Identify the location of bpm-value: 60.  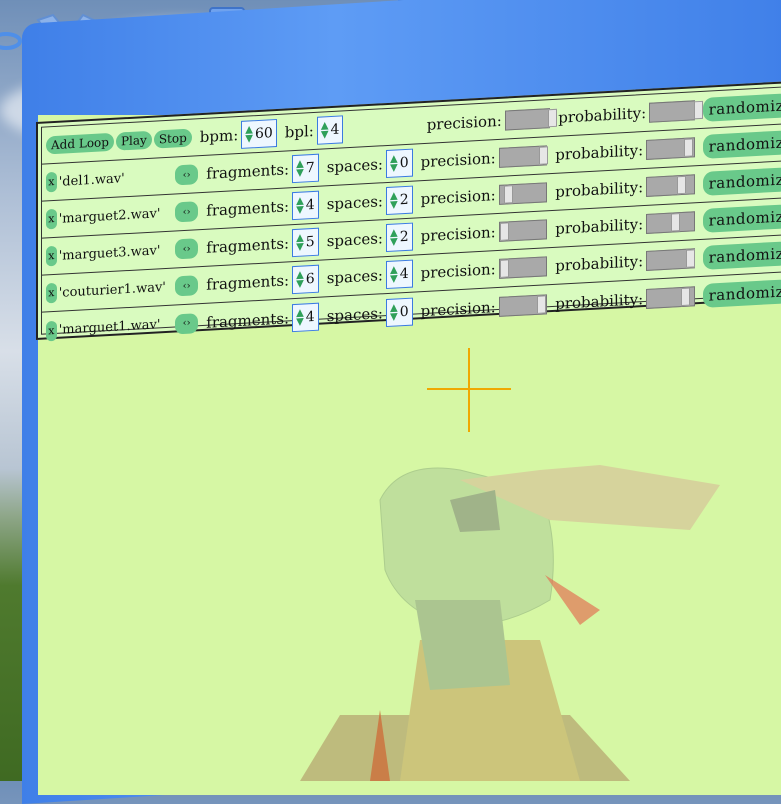
(263, 134).